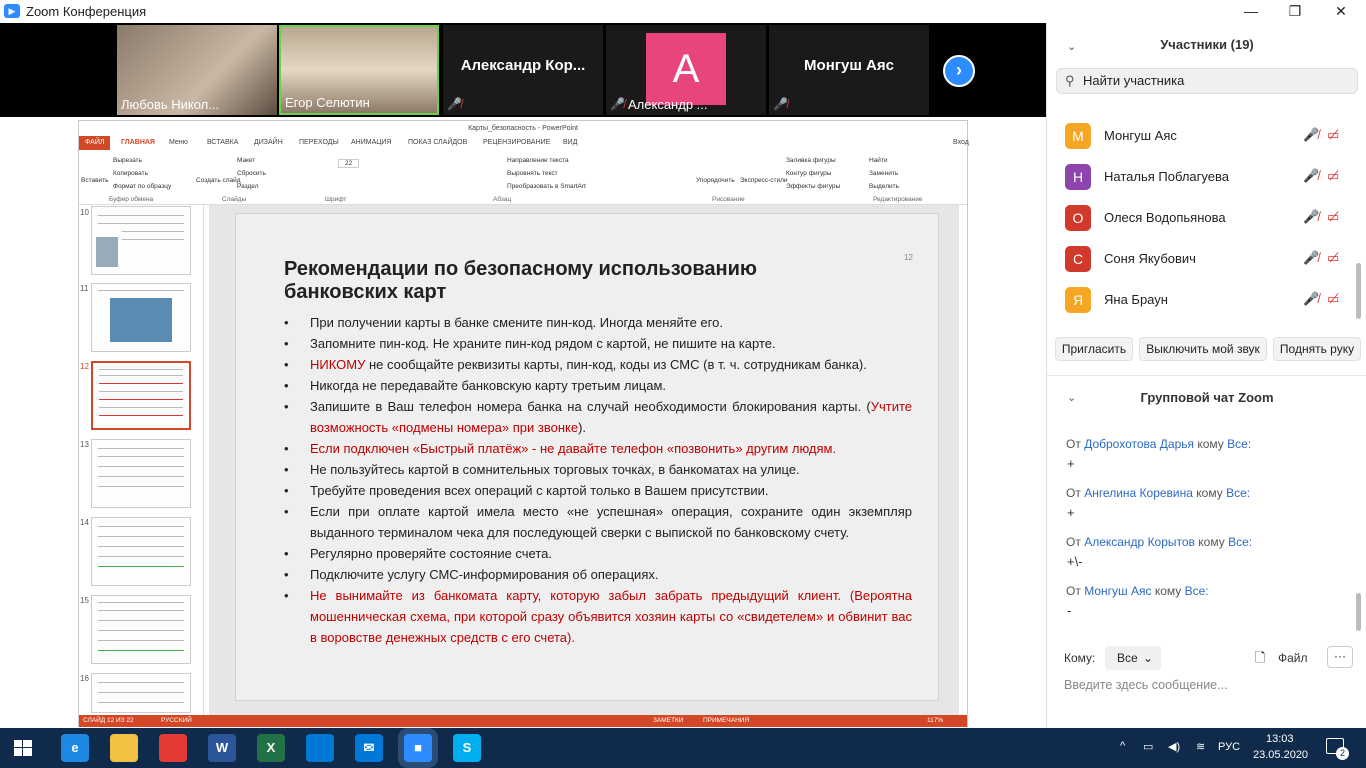 The width and height of the screenshot is (1366, 768). Describe the element at coordinates (95, 180) in the screenshot. I see `paste-button: Вставить` at that location.